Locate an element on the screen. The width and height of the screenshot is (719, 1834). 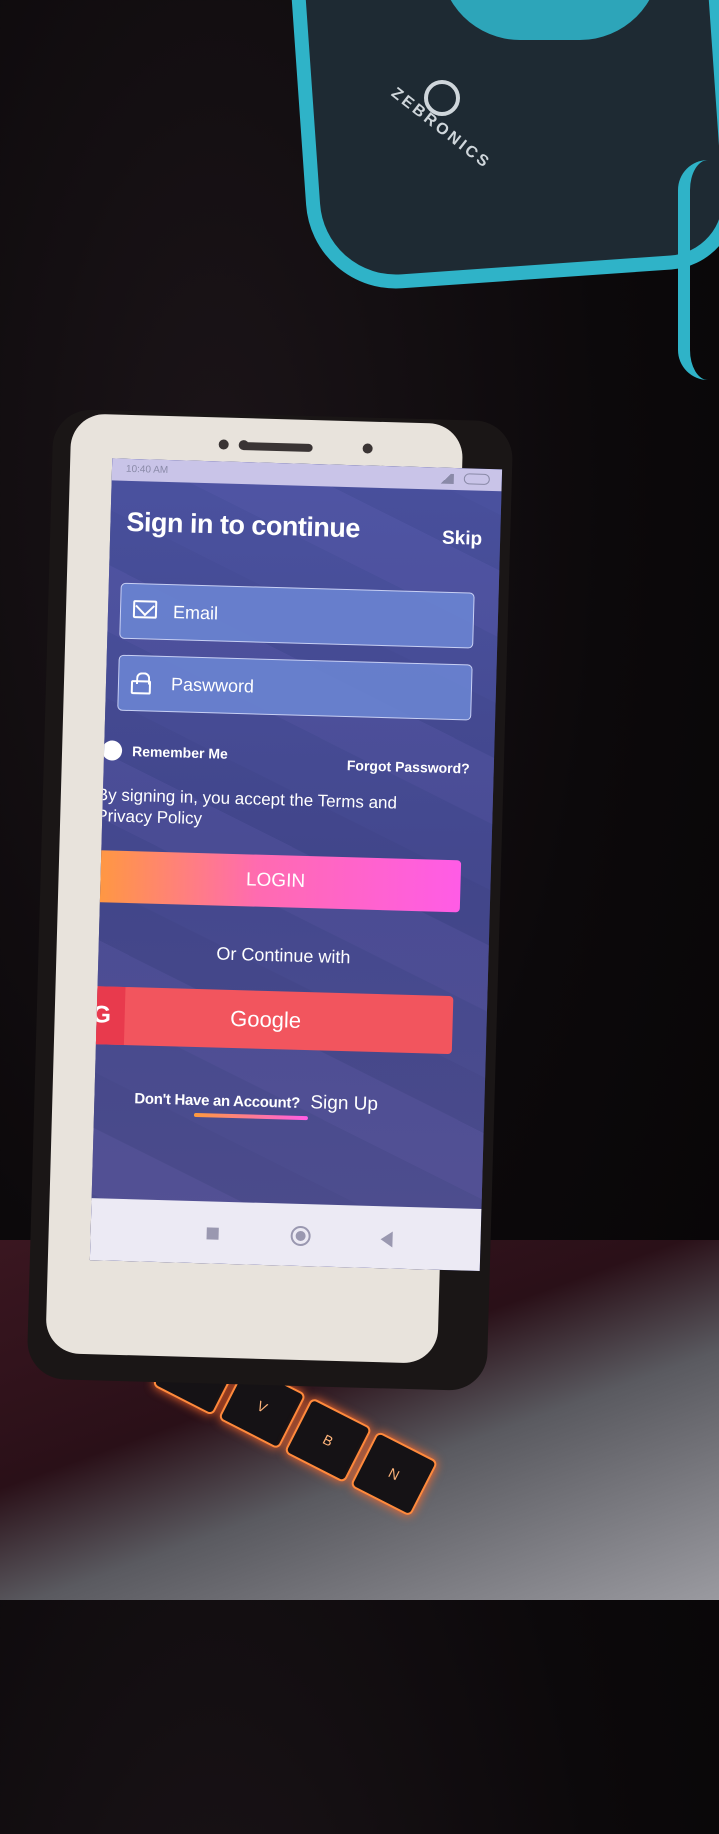
google-label: Google is located at coordinates (265, 1019).